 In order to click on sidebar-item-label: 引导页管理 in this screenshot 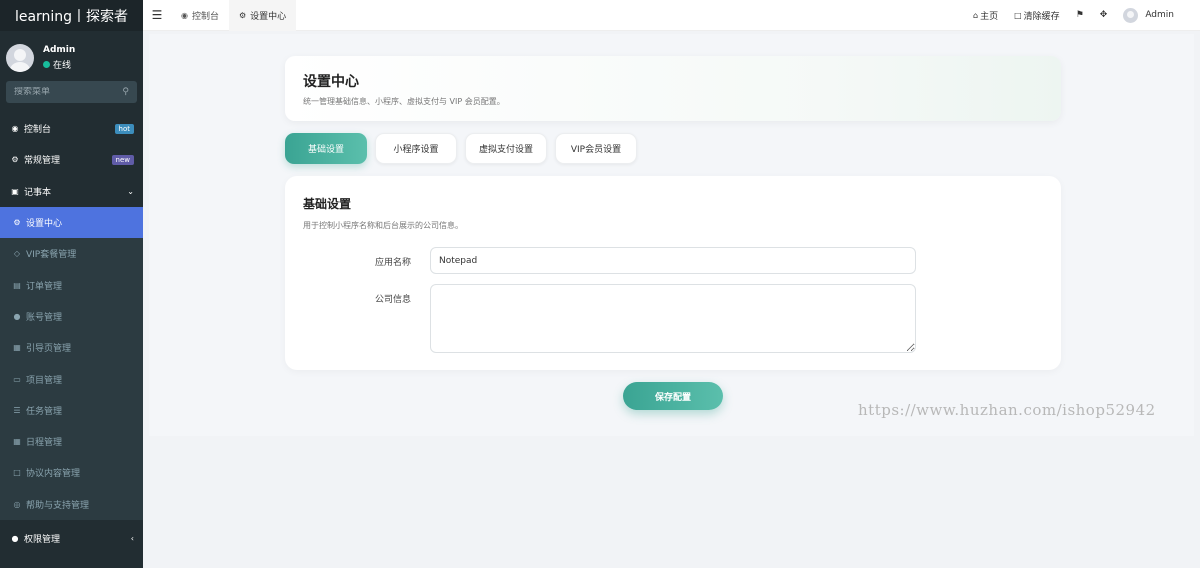, I will do `click(49, 349)`.